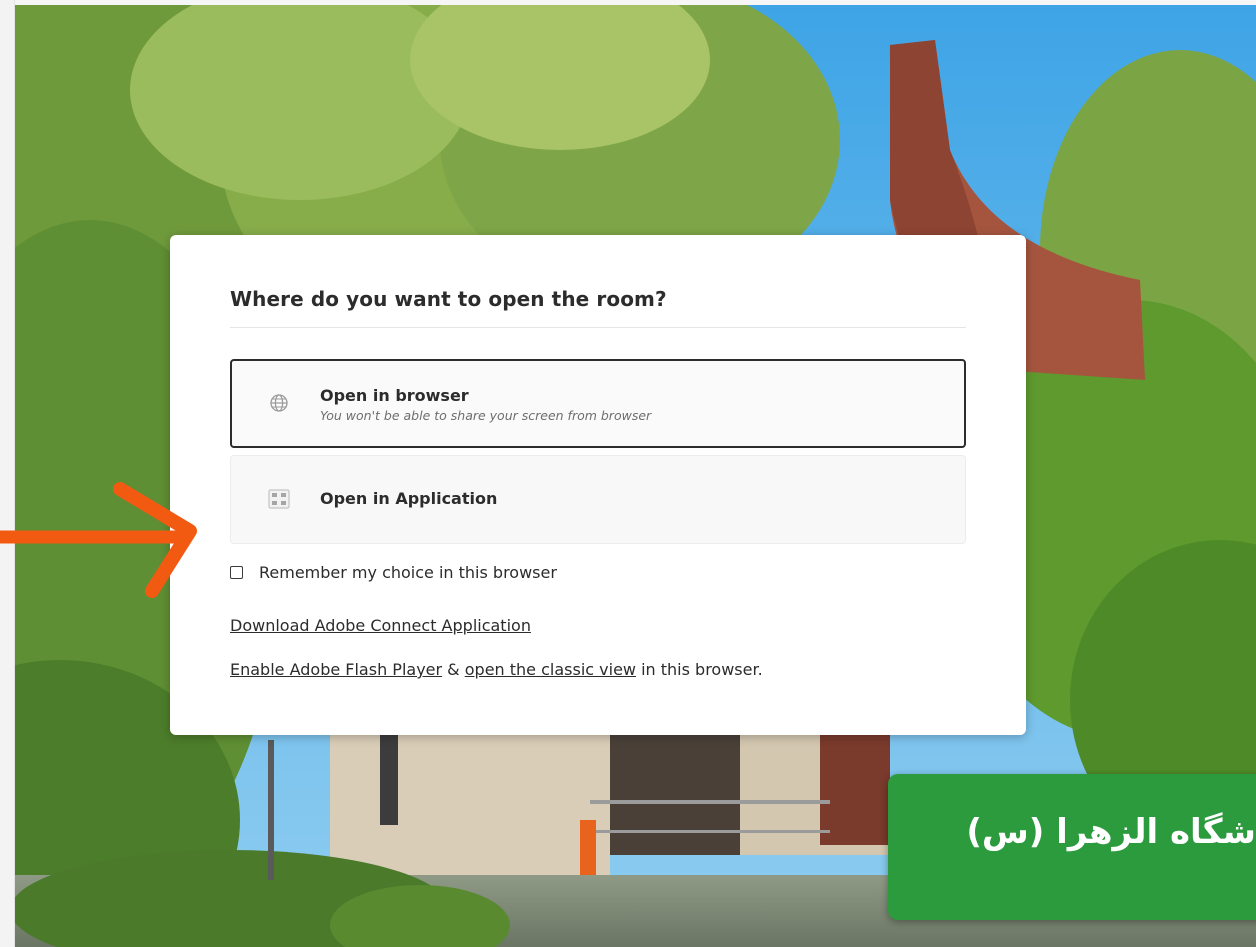 The height and width of the screenshot is (947, 1256). I want to click on dialog-title: Where do you want to open the room?, so click(448, 299).